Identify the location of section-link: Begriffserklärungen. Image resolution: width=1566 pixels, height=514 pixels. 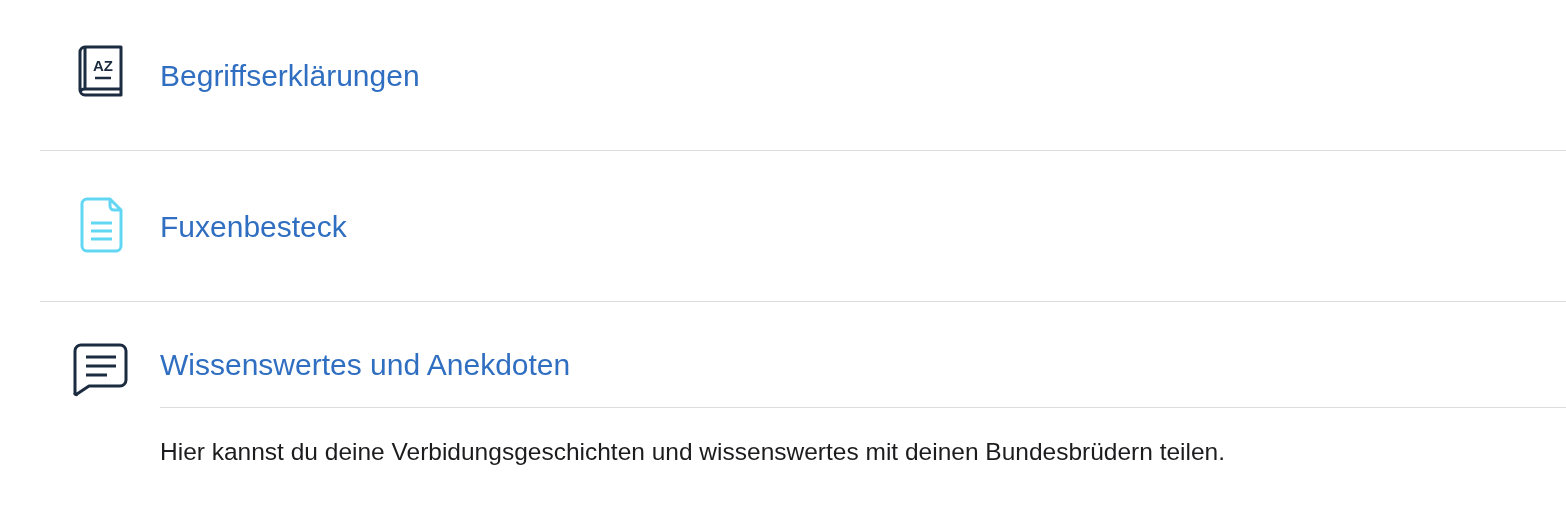
(863, 75).